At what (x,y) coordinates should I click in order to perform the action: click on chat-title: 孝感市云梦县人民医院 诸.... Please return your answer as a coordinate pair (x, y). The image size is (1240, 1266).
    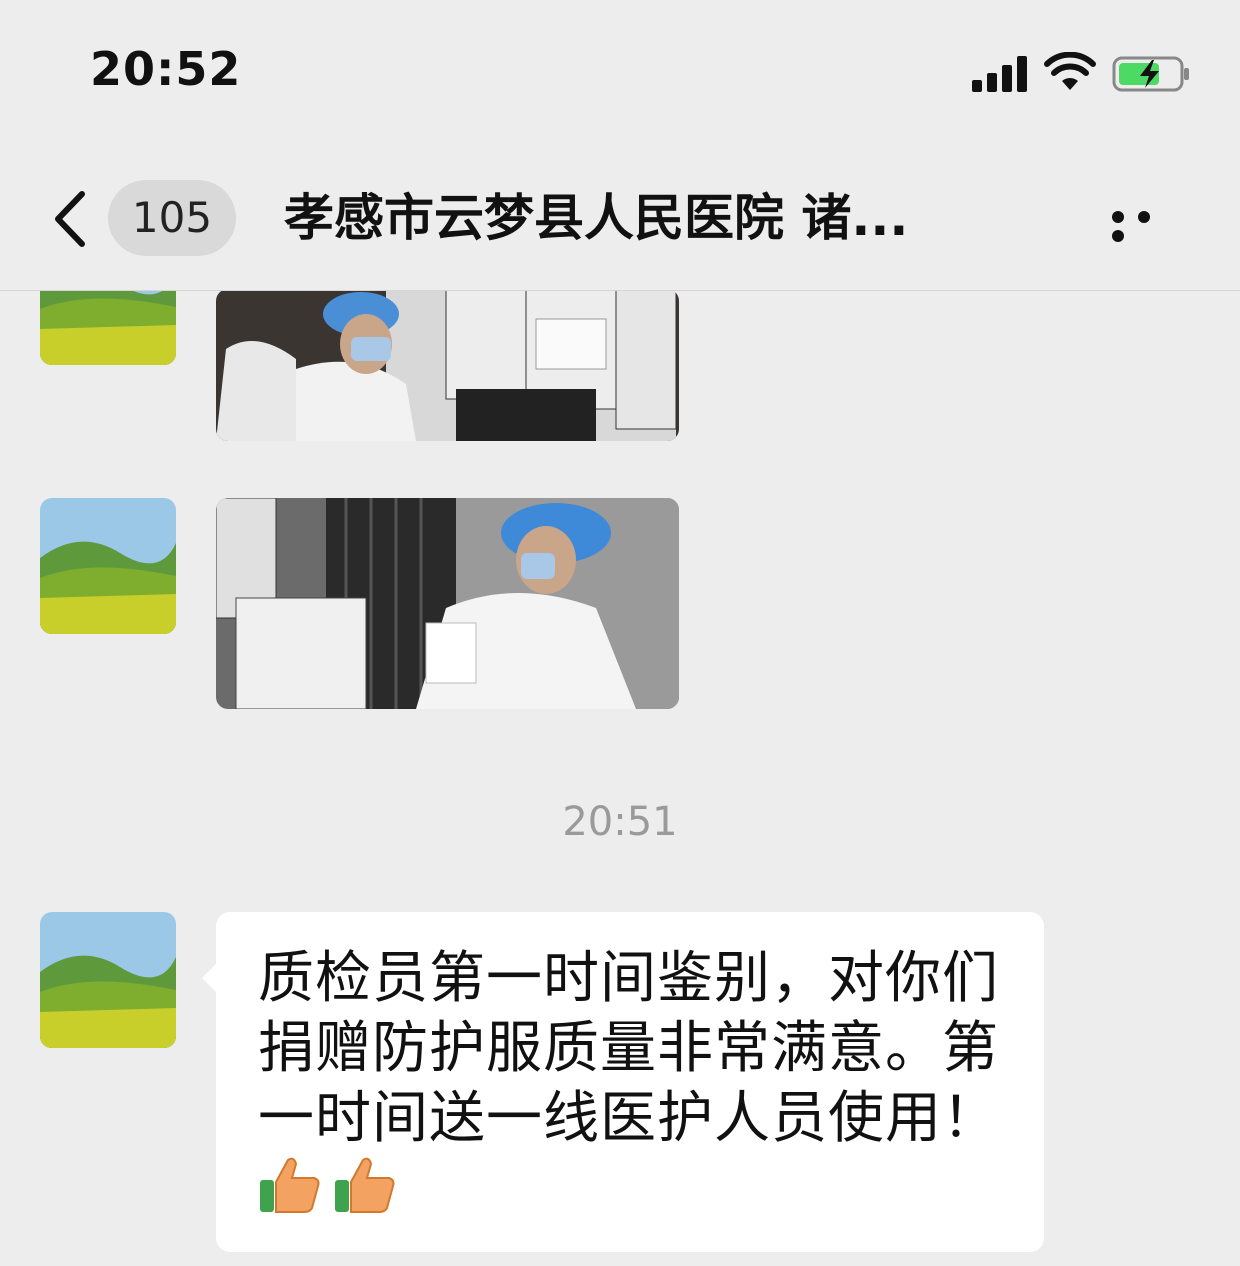
    Looking at the image, I should click on (596, 218).